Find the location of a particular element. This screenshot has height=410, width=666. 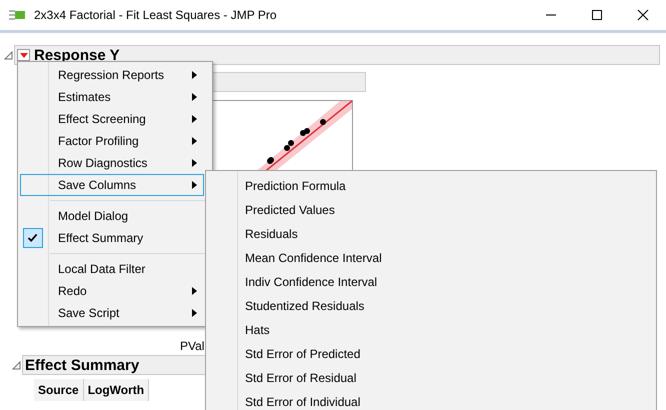

menu-item: Hats is located at coordinates (431, 330).